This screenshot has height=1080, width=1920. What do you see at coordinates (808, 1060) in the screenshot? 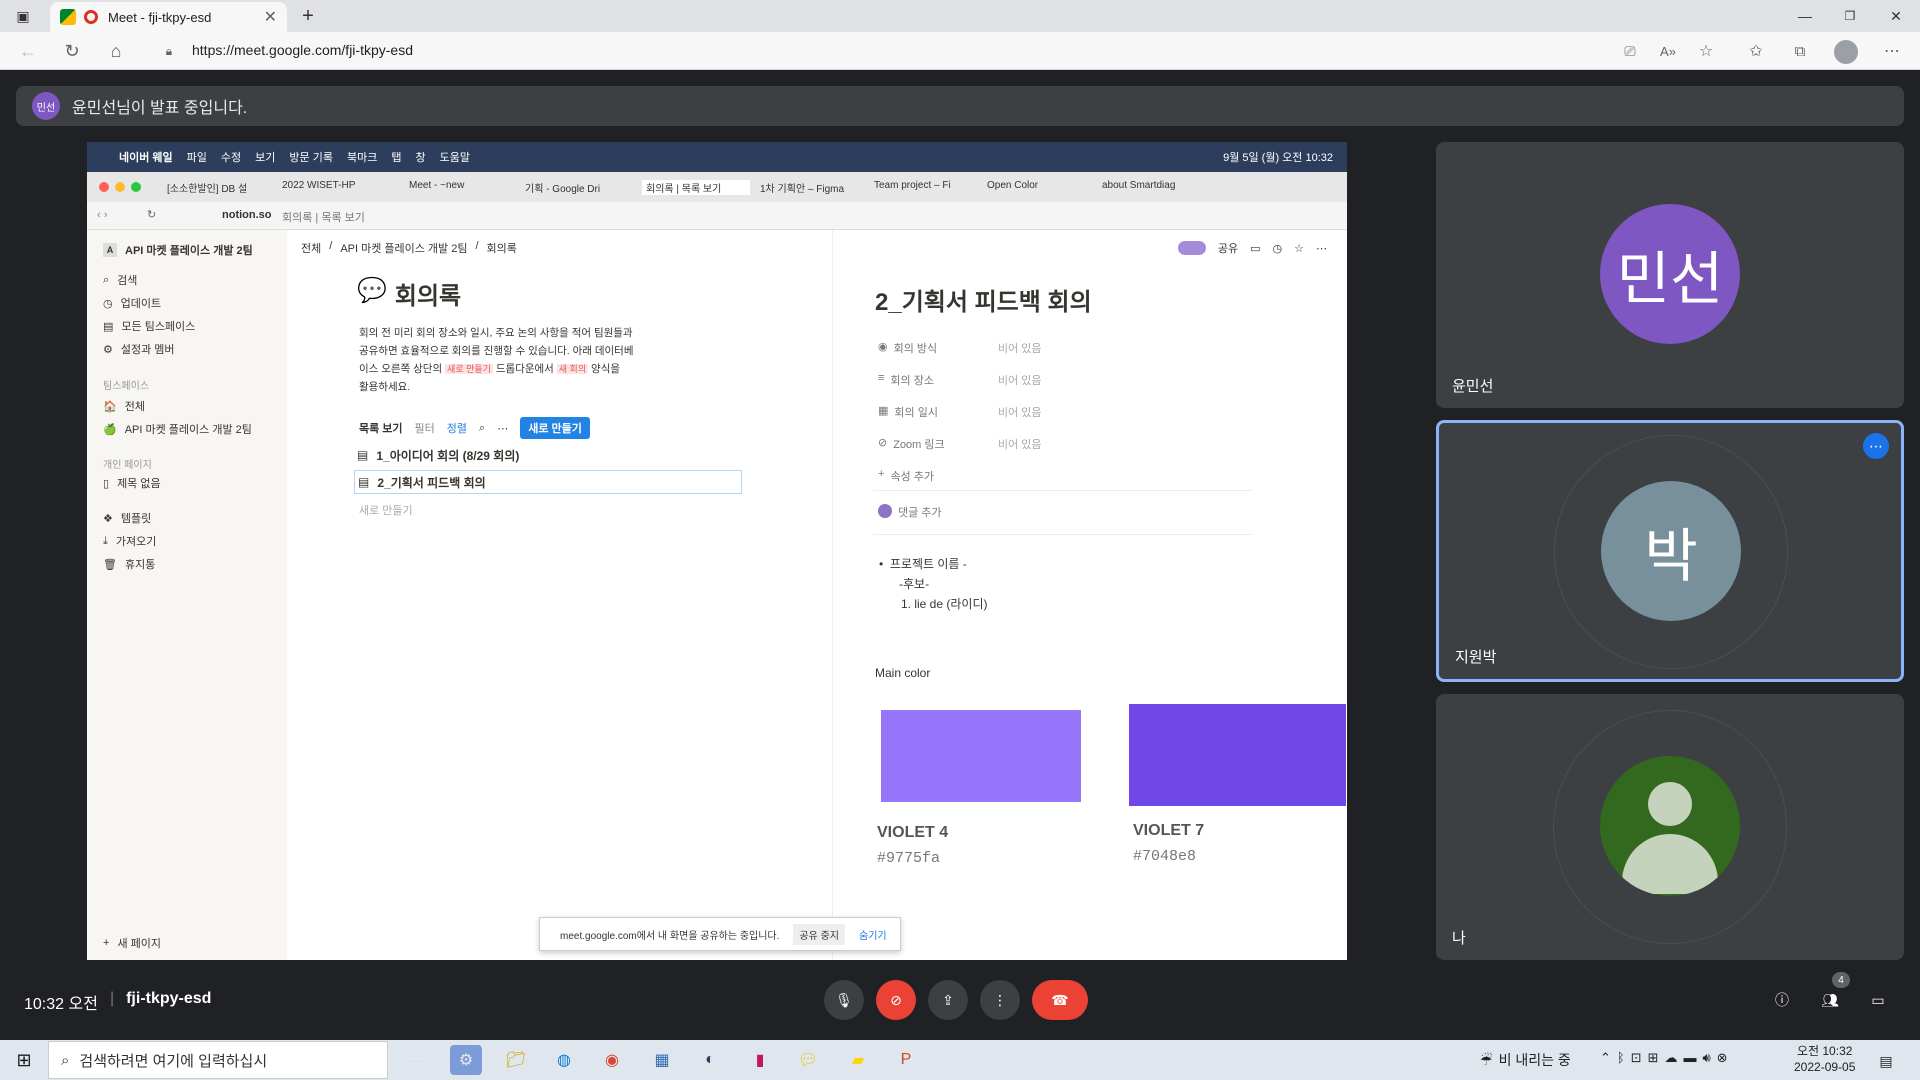
I see `kakaotalk-icon: 💬︎` at bounding box center [808, 1060].